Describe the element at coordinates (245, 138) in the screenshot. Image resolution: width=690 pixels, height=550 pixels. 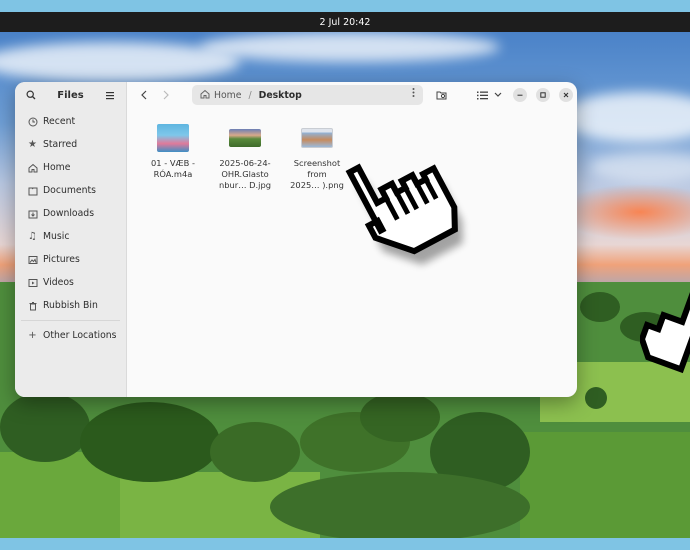
I see `image-thumbnail` at that location.